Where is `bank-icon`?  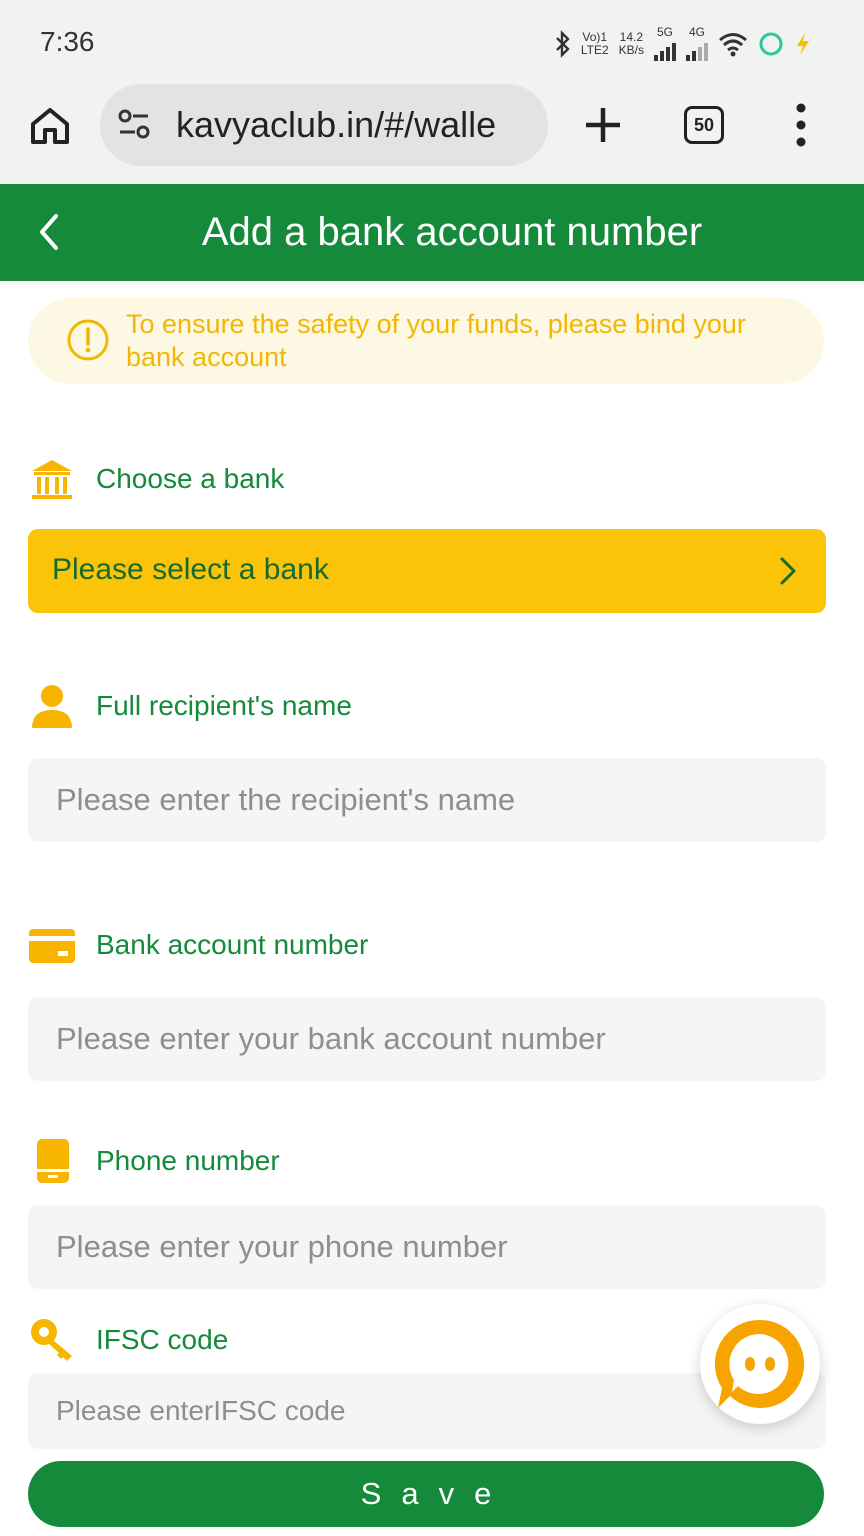
bank-icon is located at coordinates (52, 479).